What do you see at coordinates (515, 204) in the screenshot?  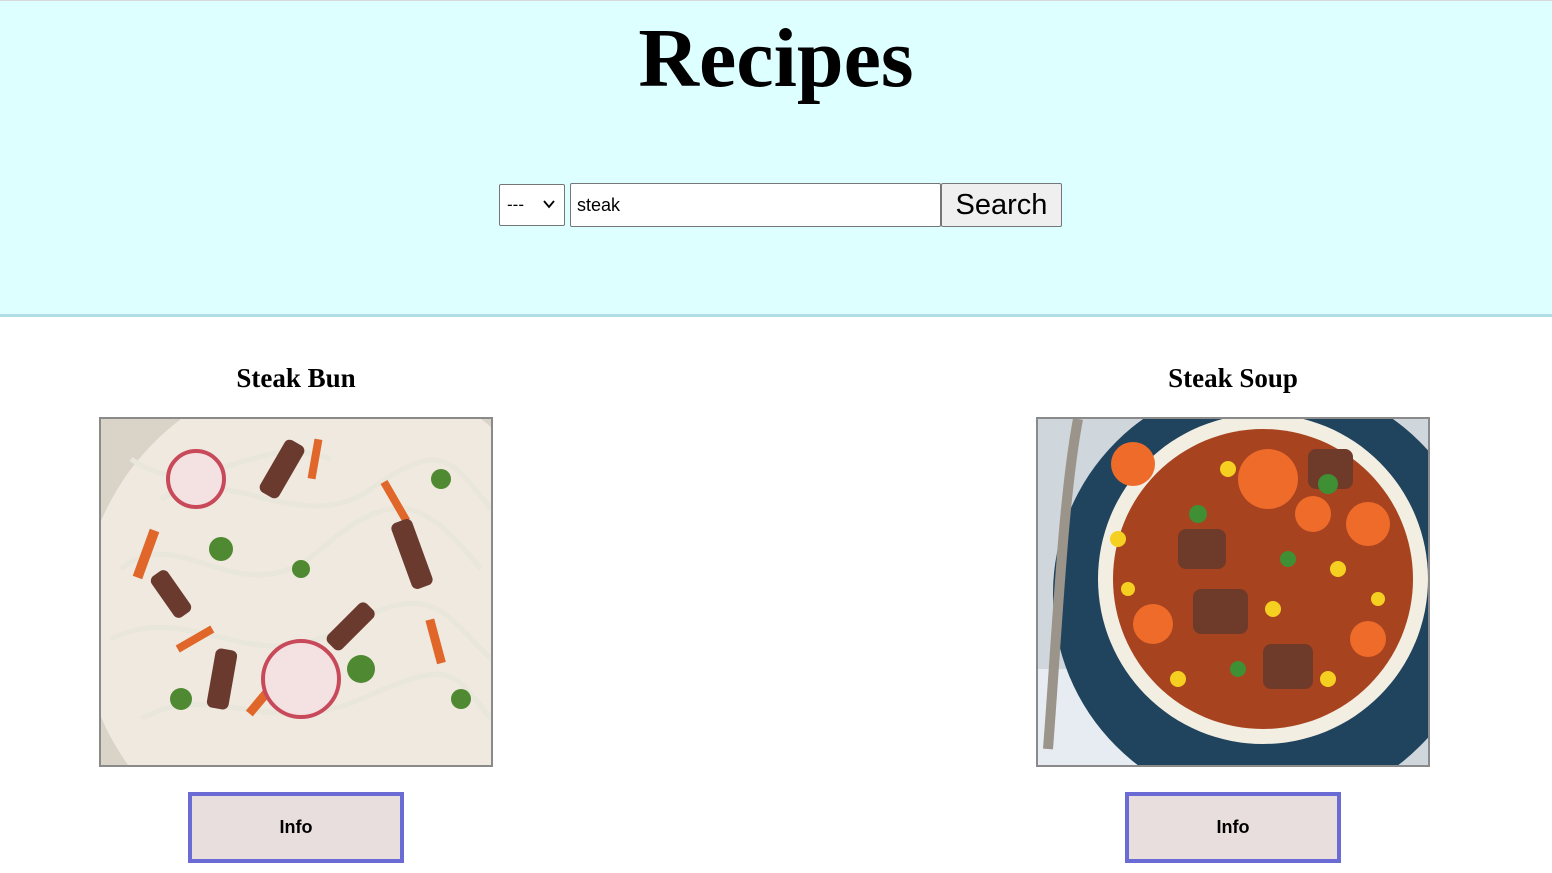 I see `category-select-value: ---` at bounding box center [515, 204].